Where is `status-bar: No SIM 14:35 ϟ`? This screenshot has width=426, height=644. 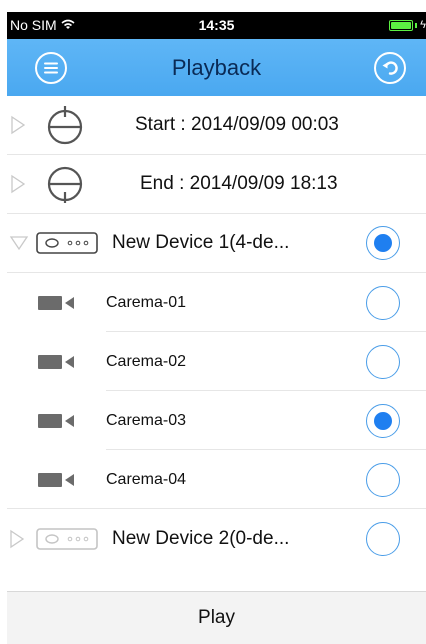
status-bar: No SIM 14:35 ϟ is located at coordinates (216, 25).